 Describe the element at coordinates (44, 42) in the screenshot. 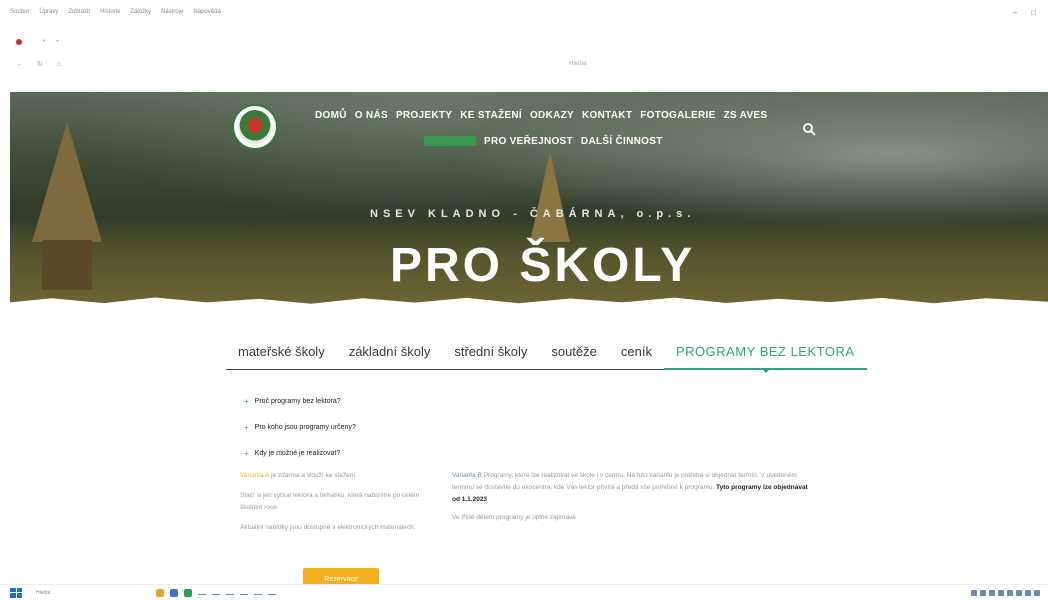

I see `close-tab-icon: ×` at that location.